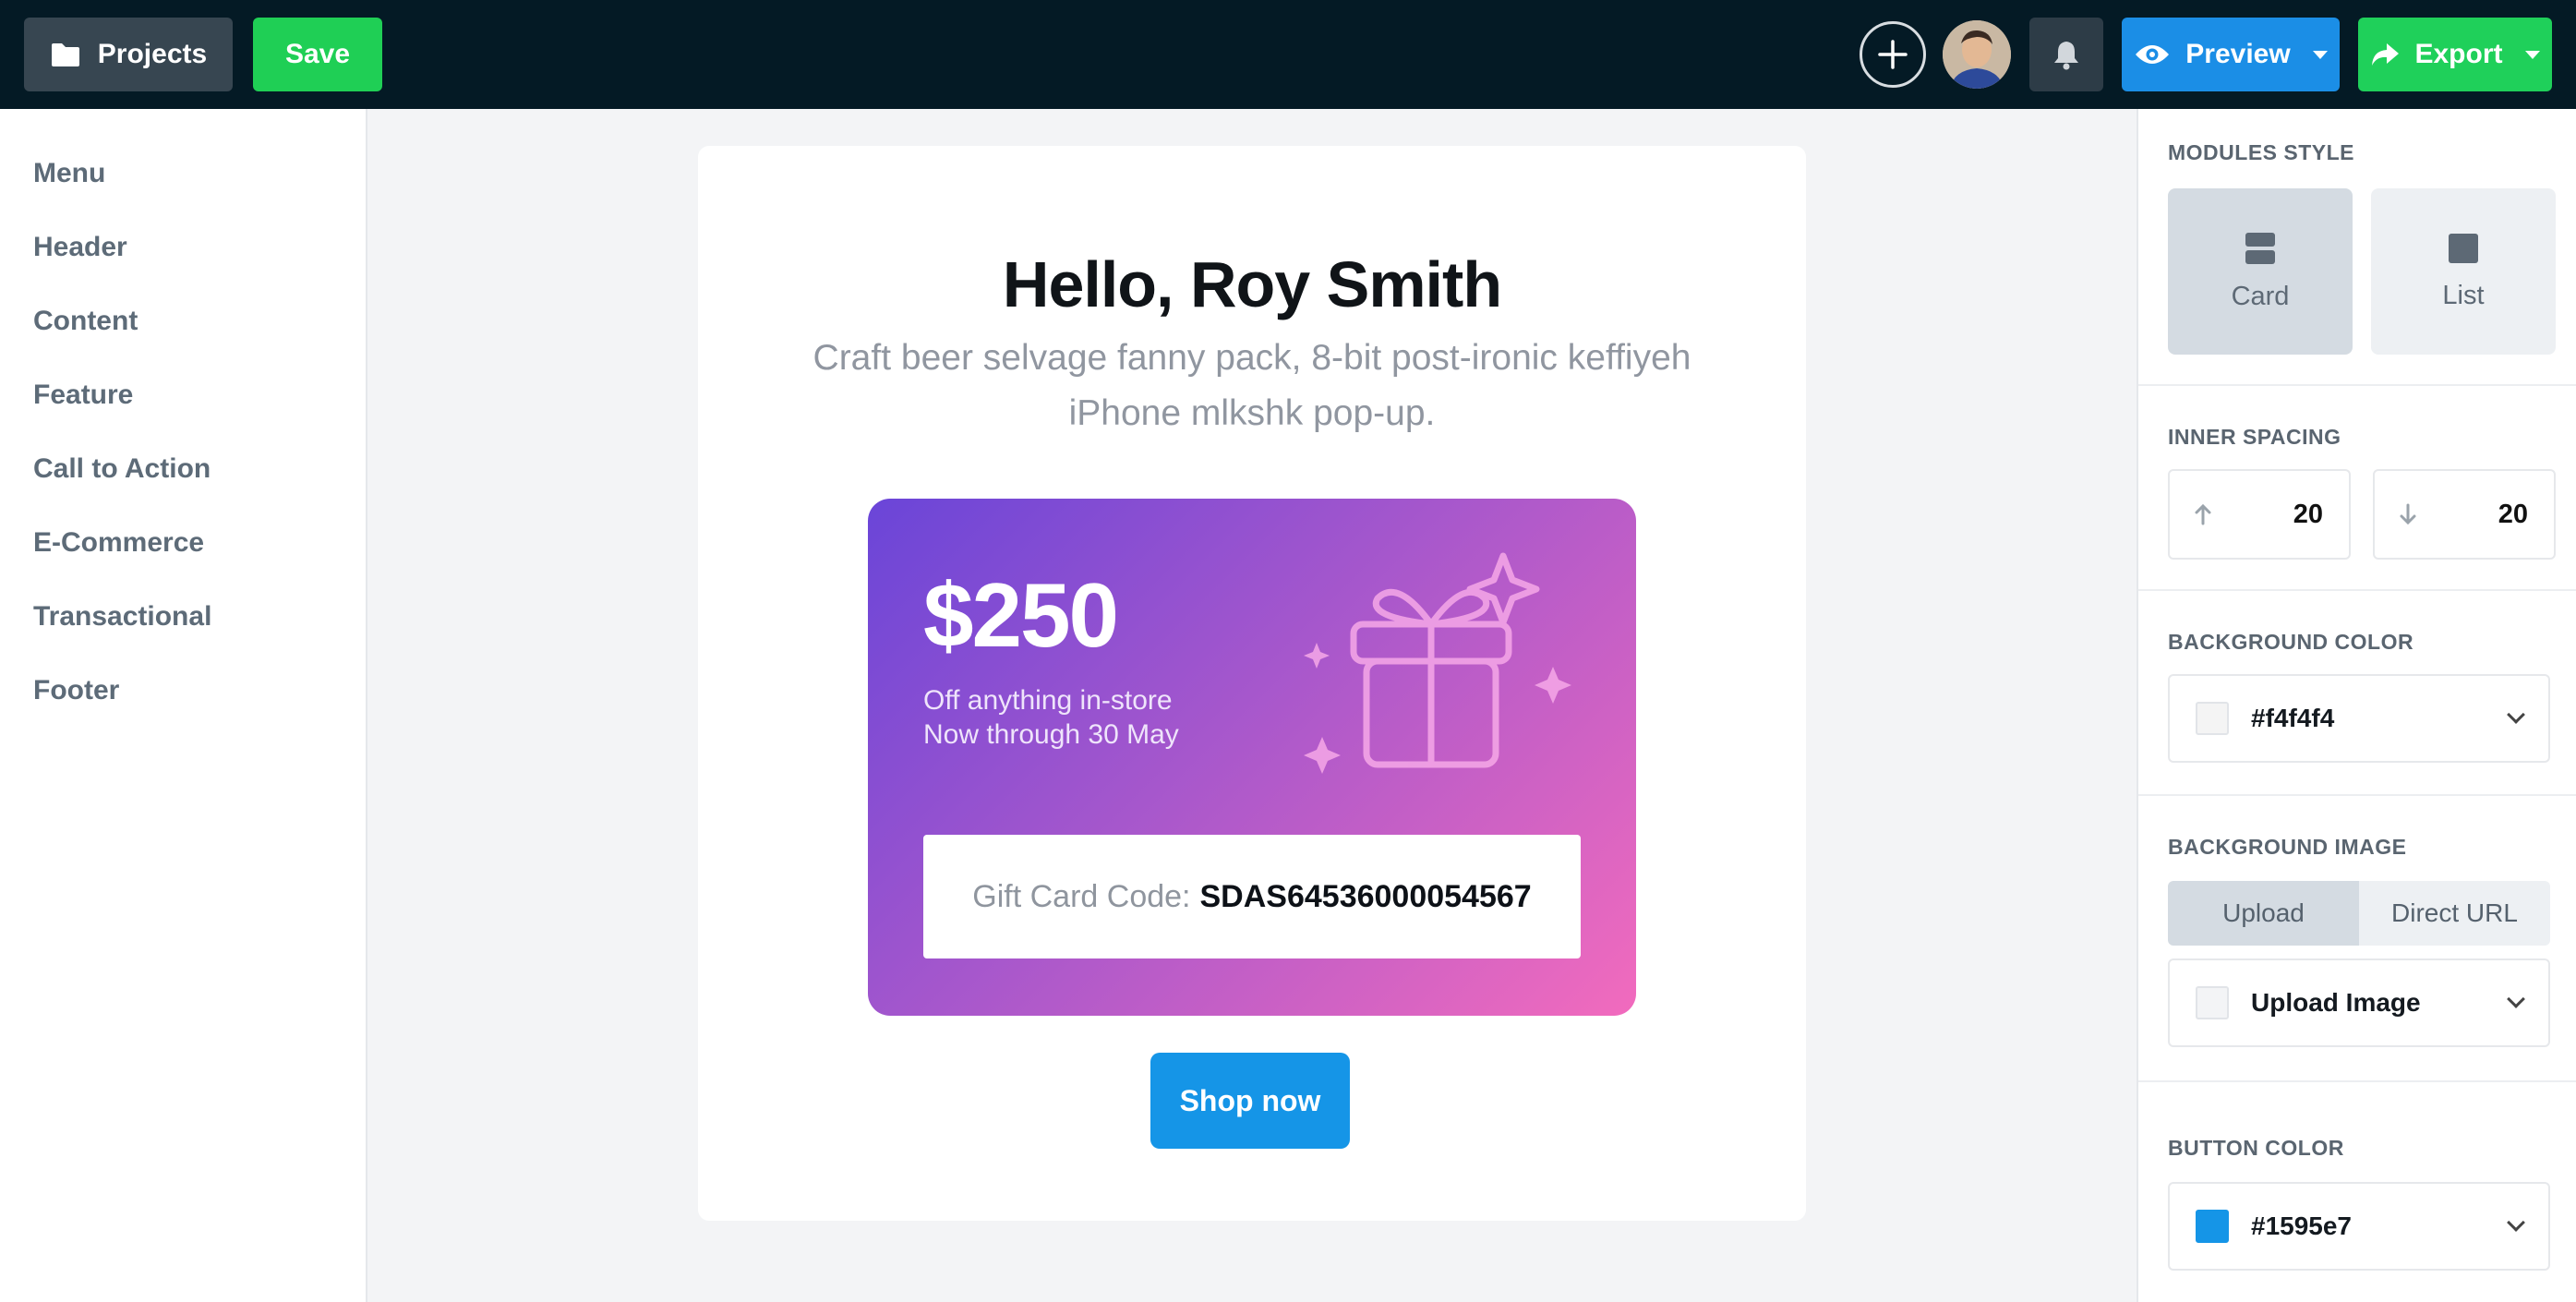 The width and height of the screenshot is (2576, 1302). Describe the element at coordinates (2308, 514) in the screenshot. I see `spacing-top-value: 20` at that location.